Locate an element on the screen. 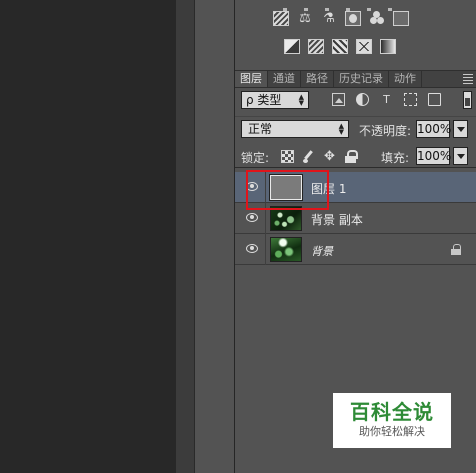 This screenshot has height=473, width=476. invert-icon is located at coordinates (292, 46).